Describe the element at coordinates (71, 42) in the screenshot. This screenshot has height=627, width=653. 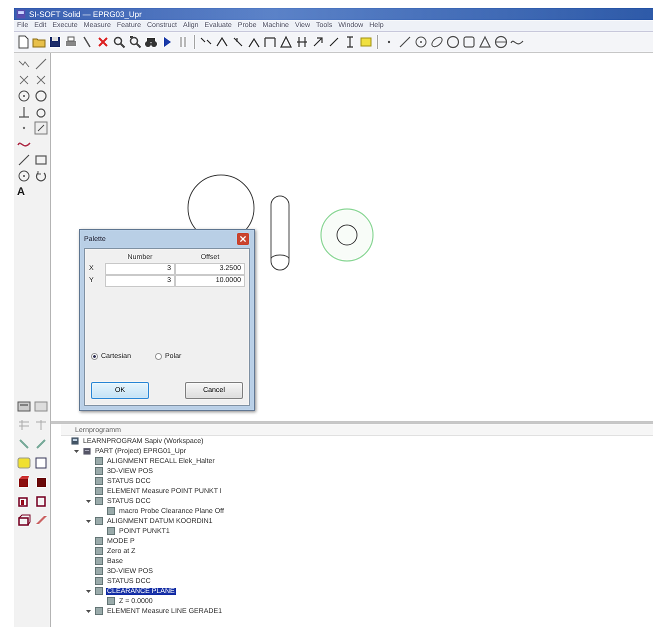
I see `printer-icon` at that location.